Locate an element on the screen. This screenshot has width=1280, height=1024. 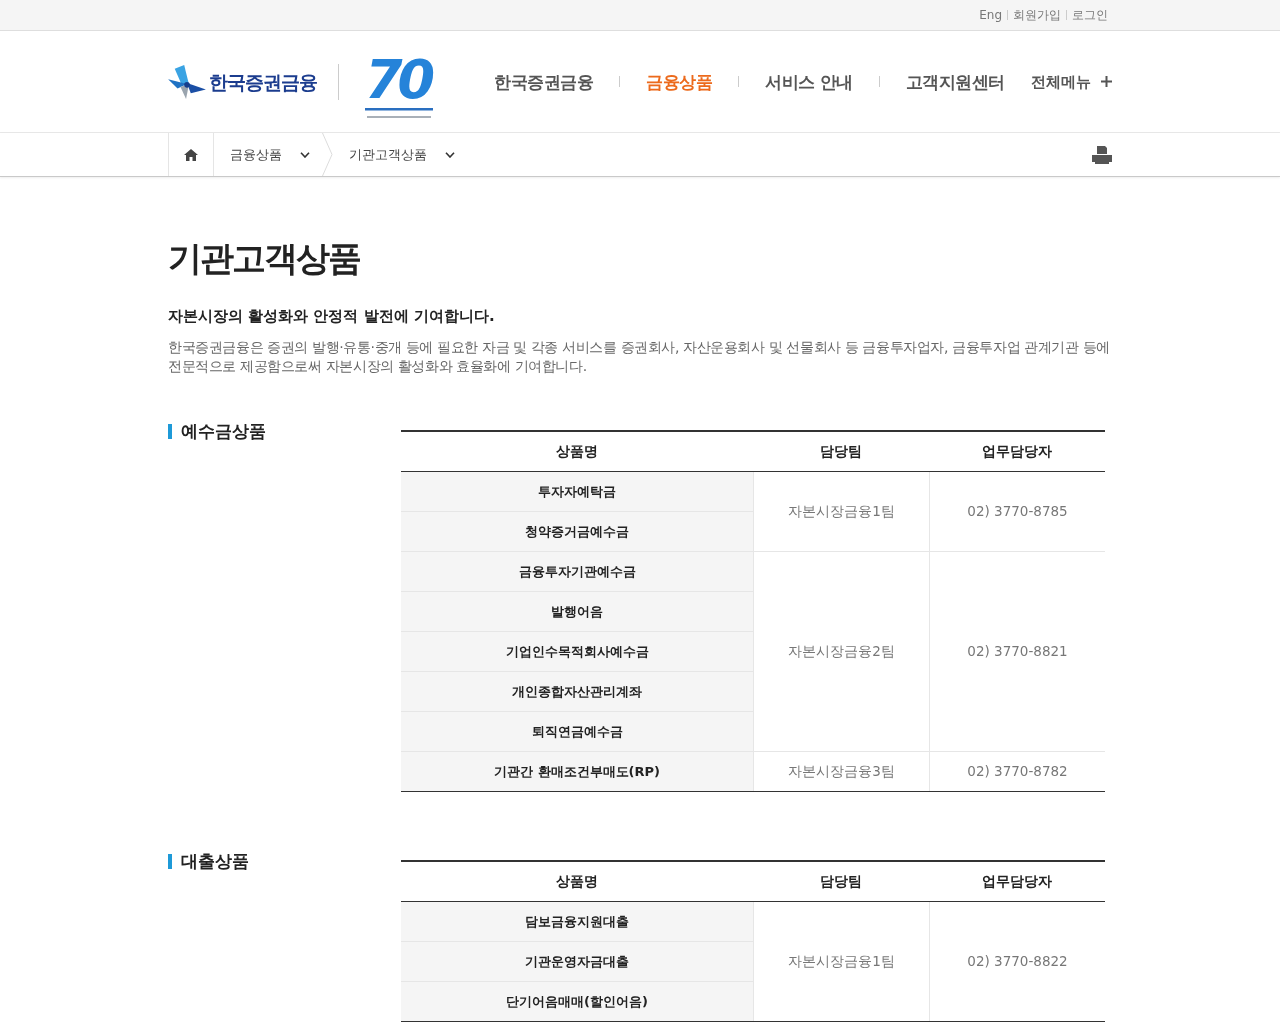
top-link: 로그인 is located at coordinates (1090, 15).